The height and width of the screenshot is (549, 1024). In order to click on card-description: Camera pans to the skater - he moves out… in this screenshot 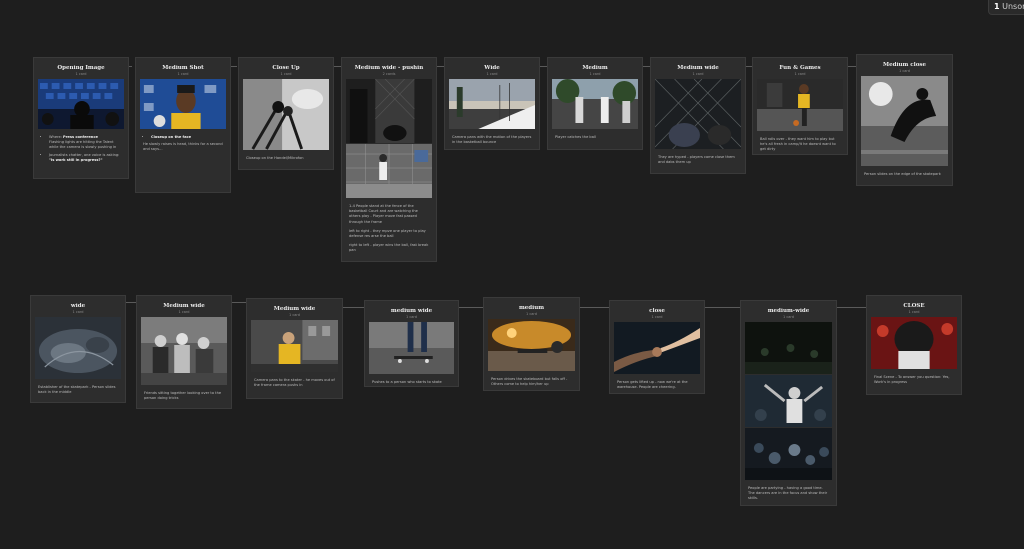, I will do `click(294, 383)`.